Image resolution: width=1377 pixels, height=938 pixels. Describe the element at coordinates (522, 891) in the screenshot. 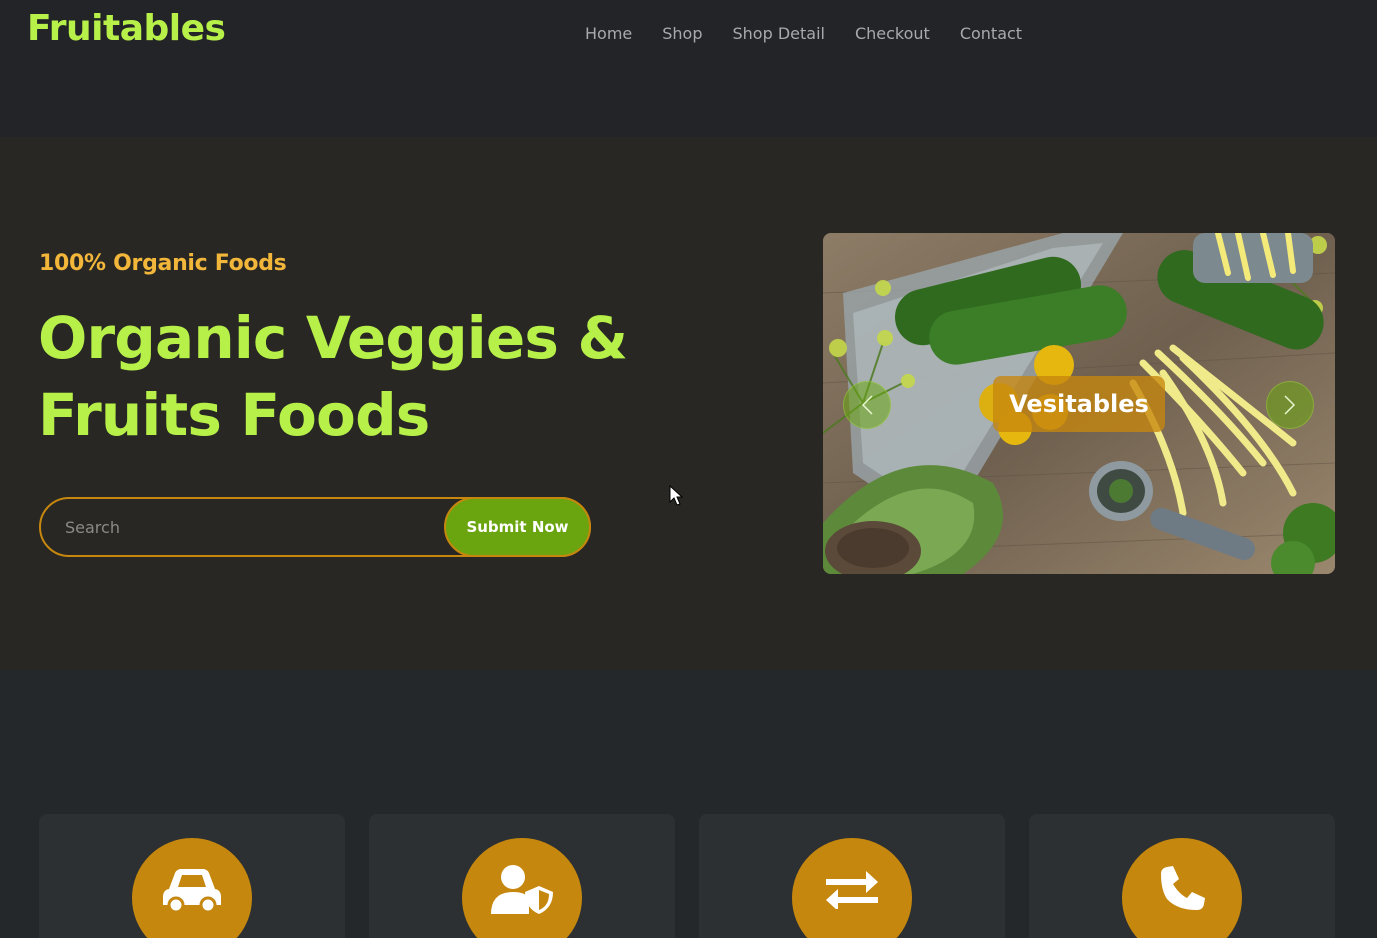

I see `user-shield-icon` at that location.